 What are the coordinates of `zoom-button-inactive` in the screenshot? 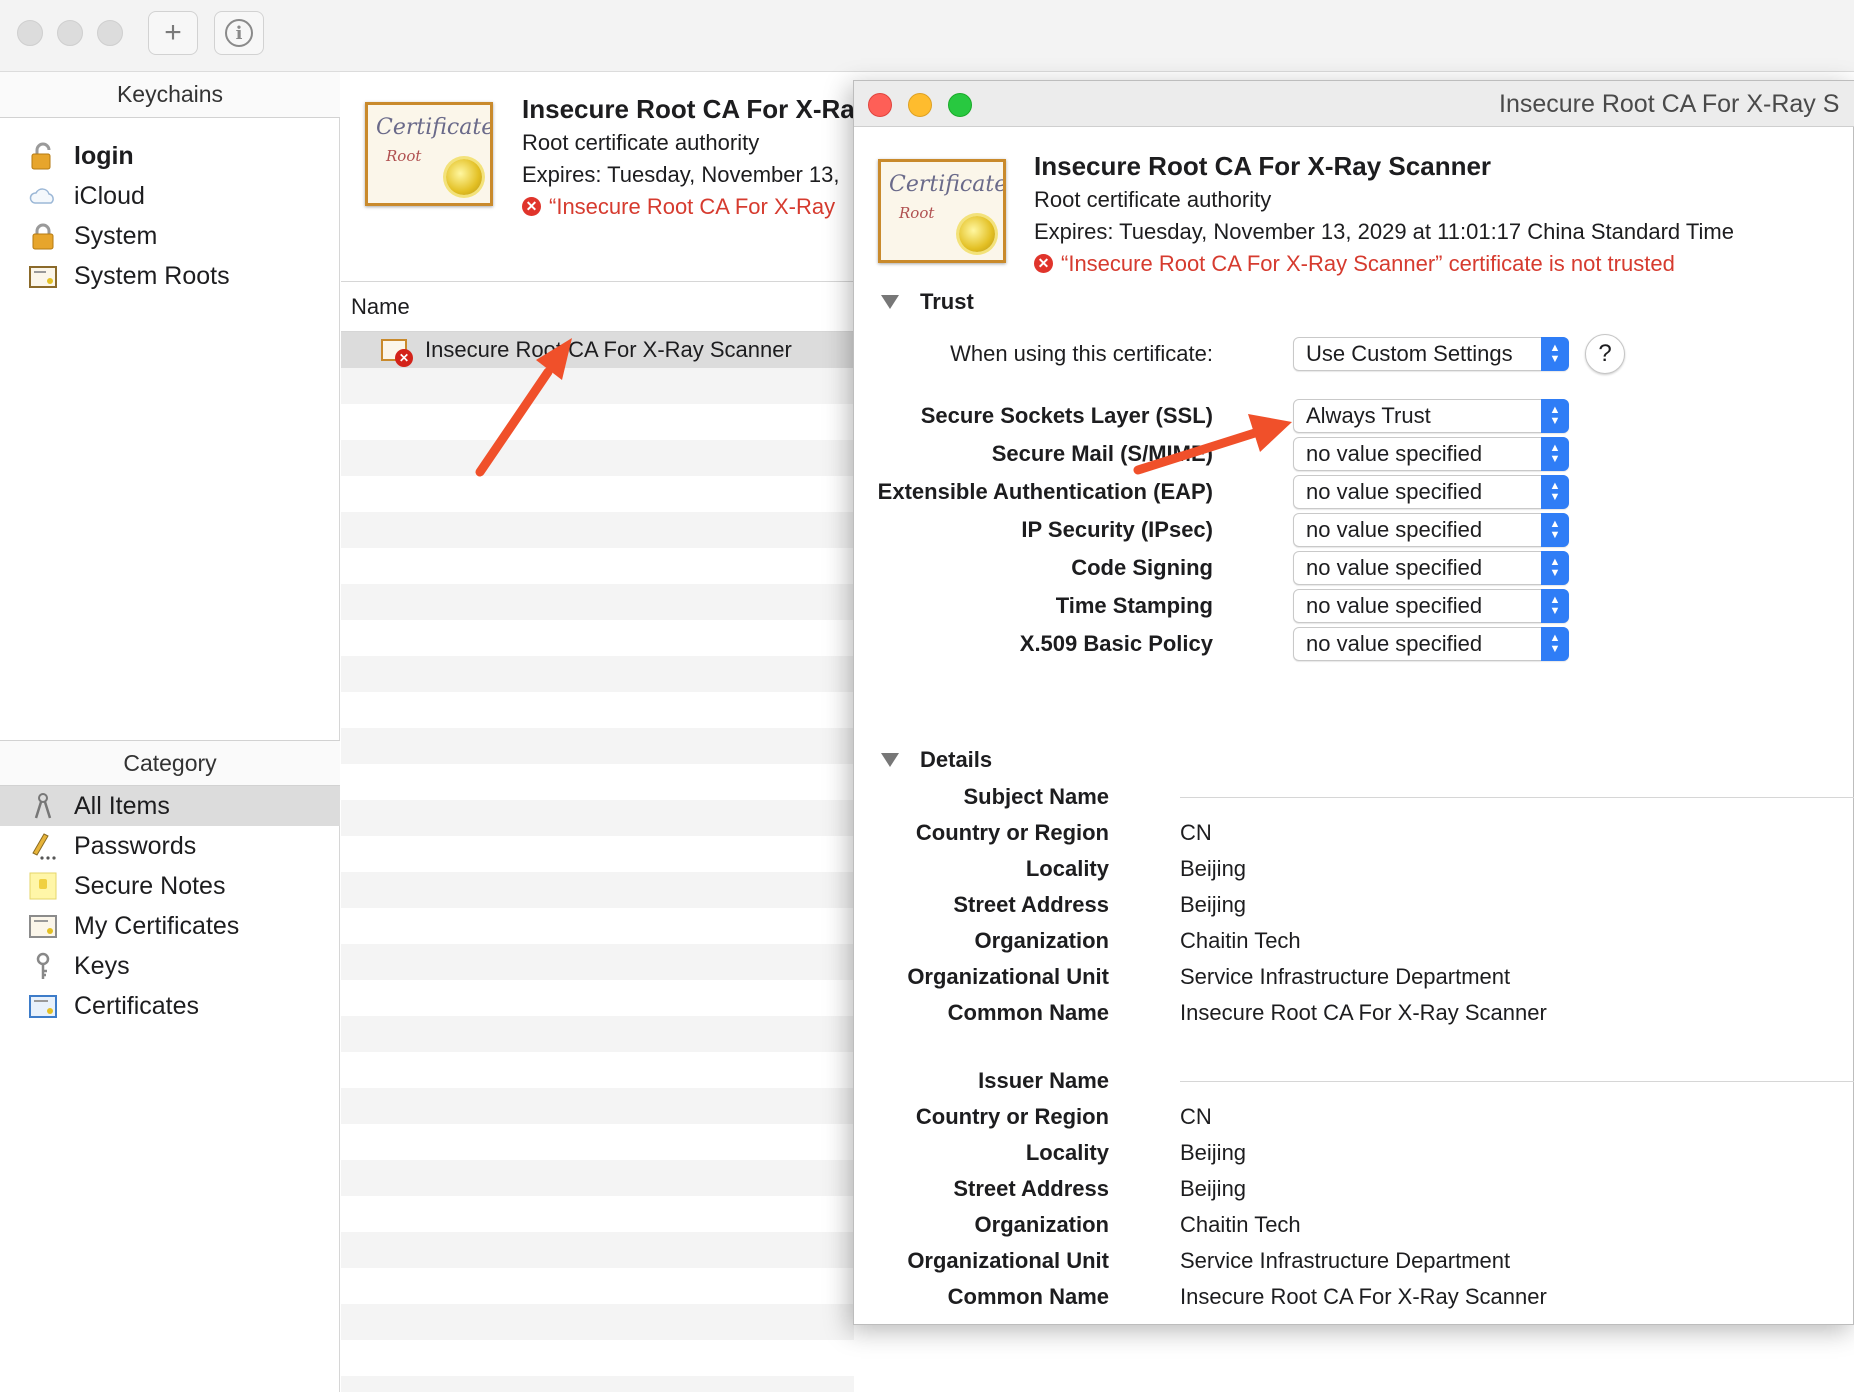 It's located at (110, 33).